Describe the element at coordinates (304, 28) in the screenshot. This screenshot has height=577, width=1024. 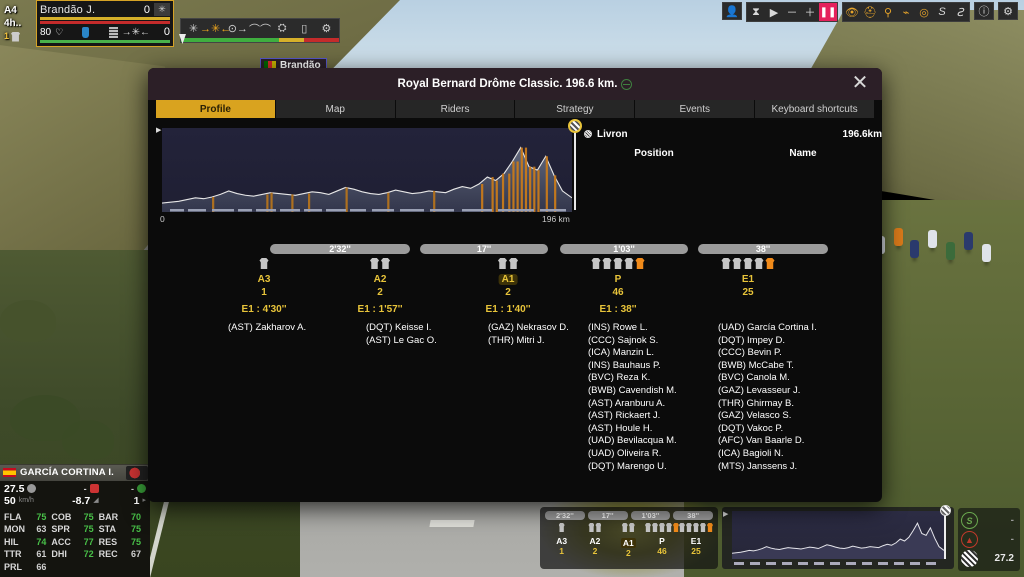
I see `drink-icon: ▯` at that location.